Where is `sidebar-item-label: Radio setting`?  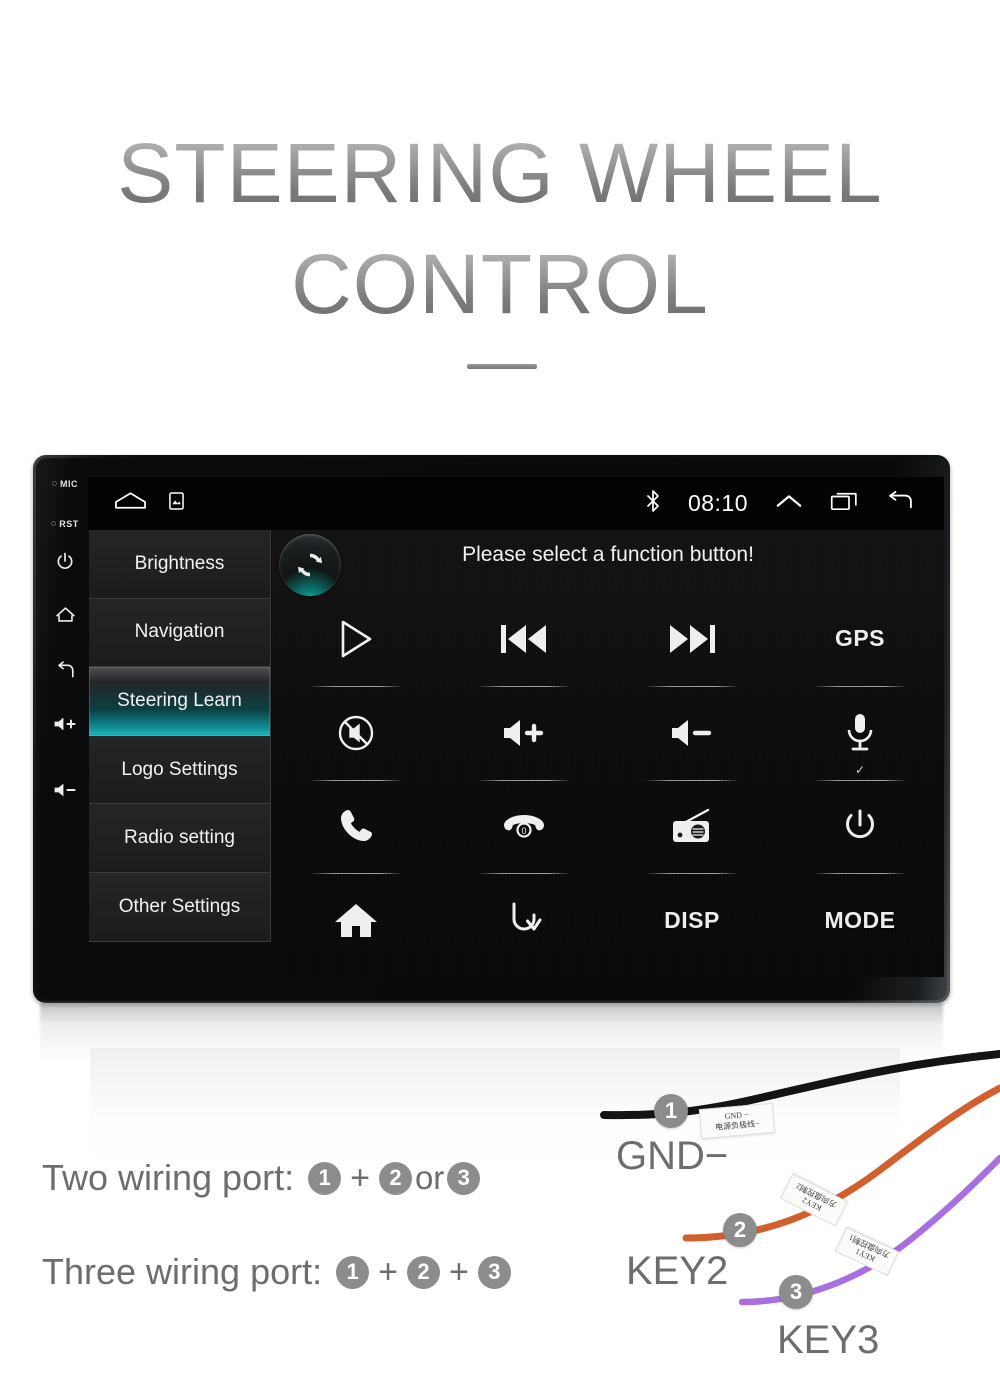
sidebar-item-label: Radio setting is located at coordinates (179, 838).